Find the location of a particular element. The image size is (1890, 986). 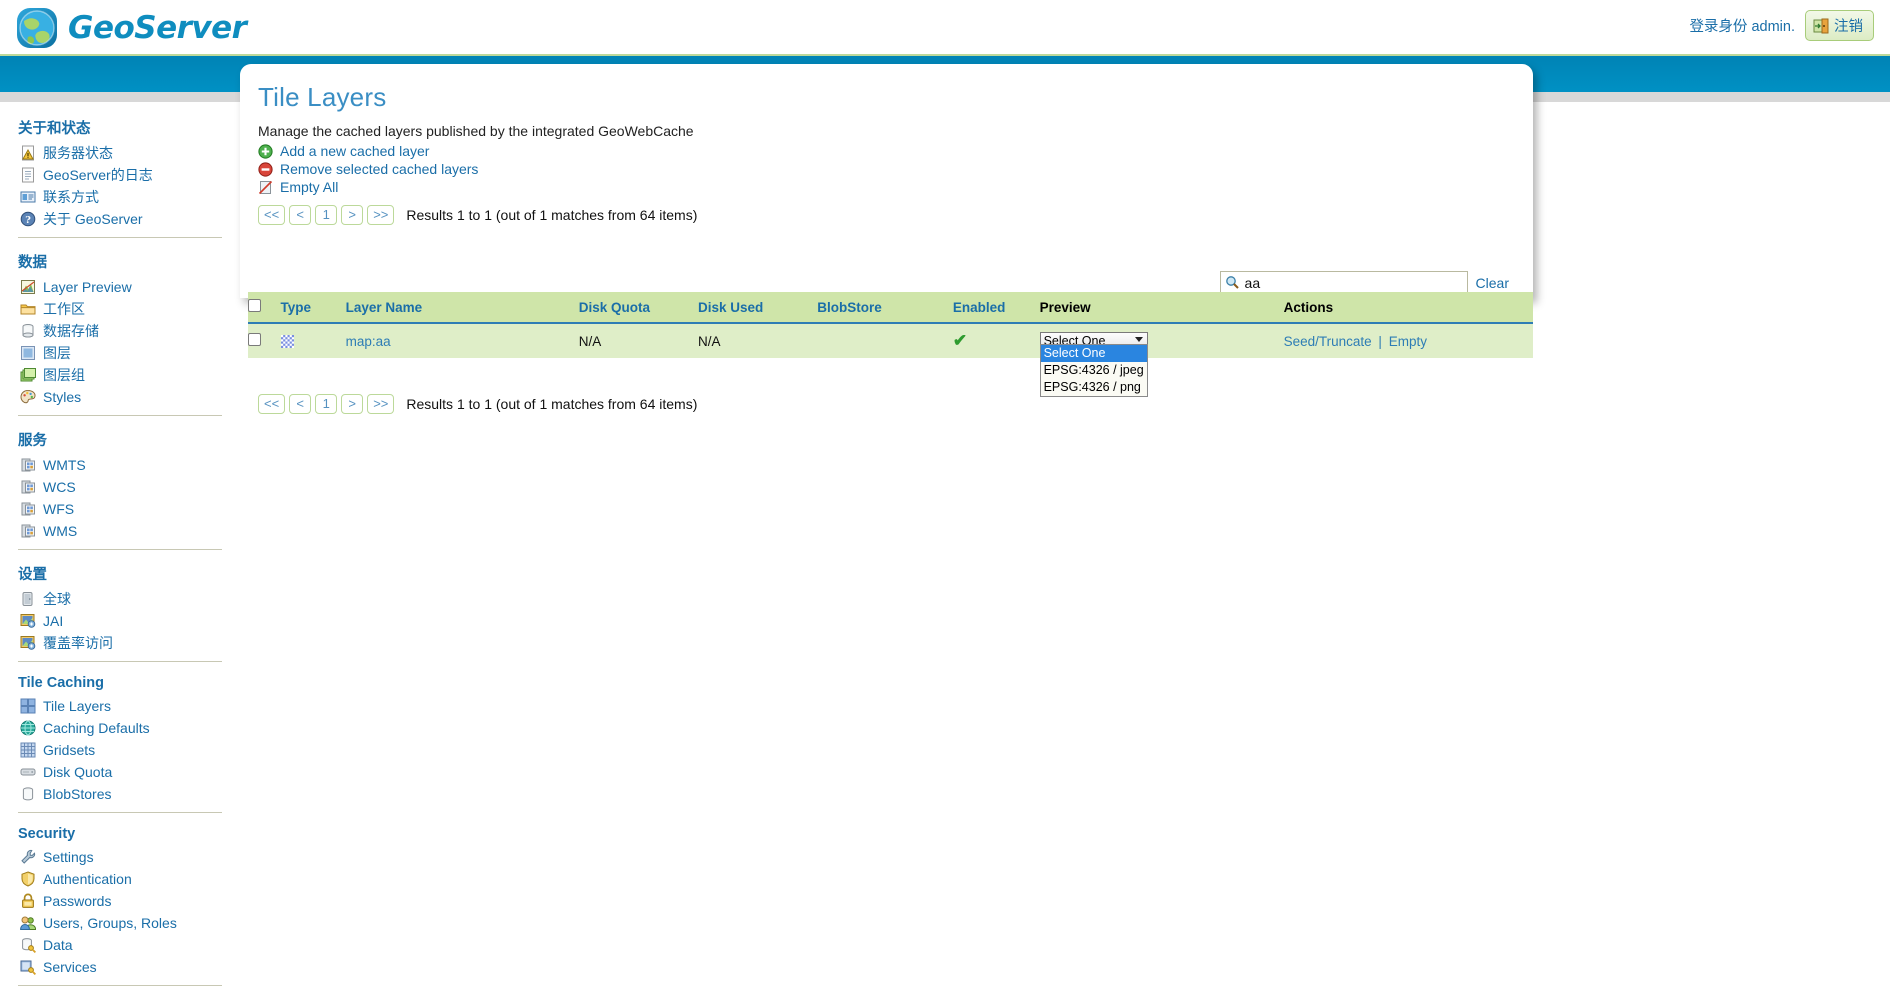

sidebar-item-: 联系方式 is located at coordinates (121, 197).